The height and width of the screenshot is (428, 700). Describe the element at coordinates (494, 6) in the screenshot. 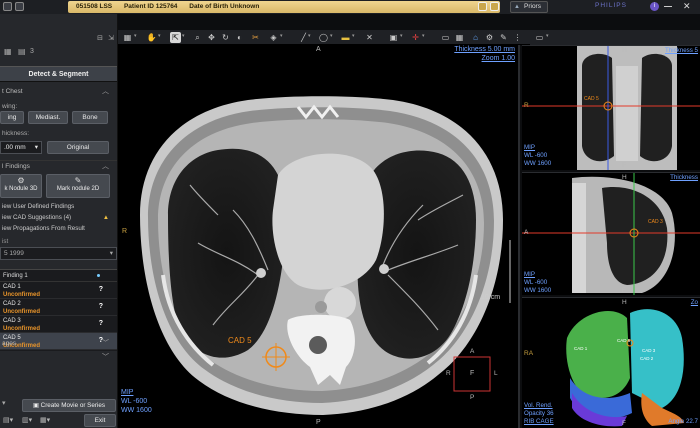

I see `monitor-icon` at that location.